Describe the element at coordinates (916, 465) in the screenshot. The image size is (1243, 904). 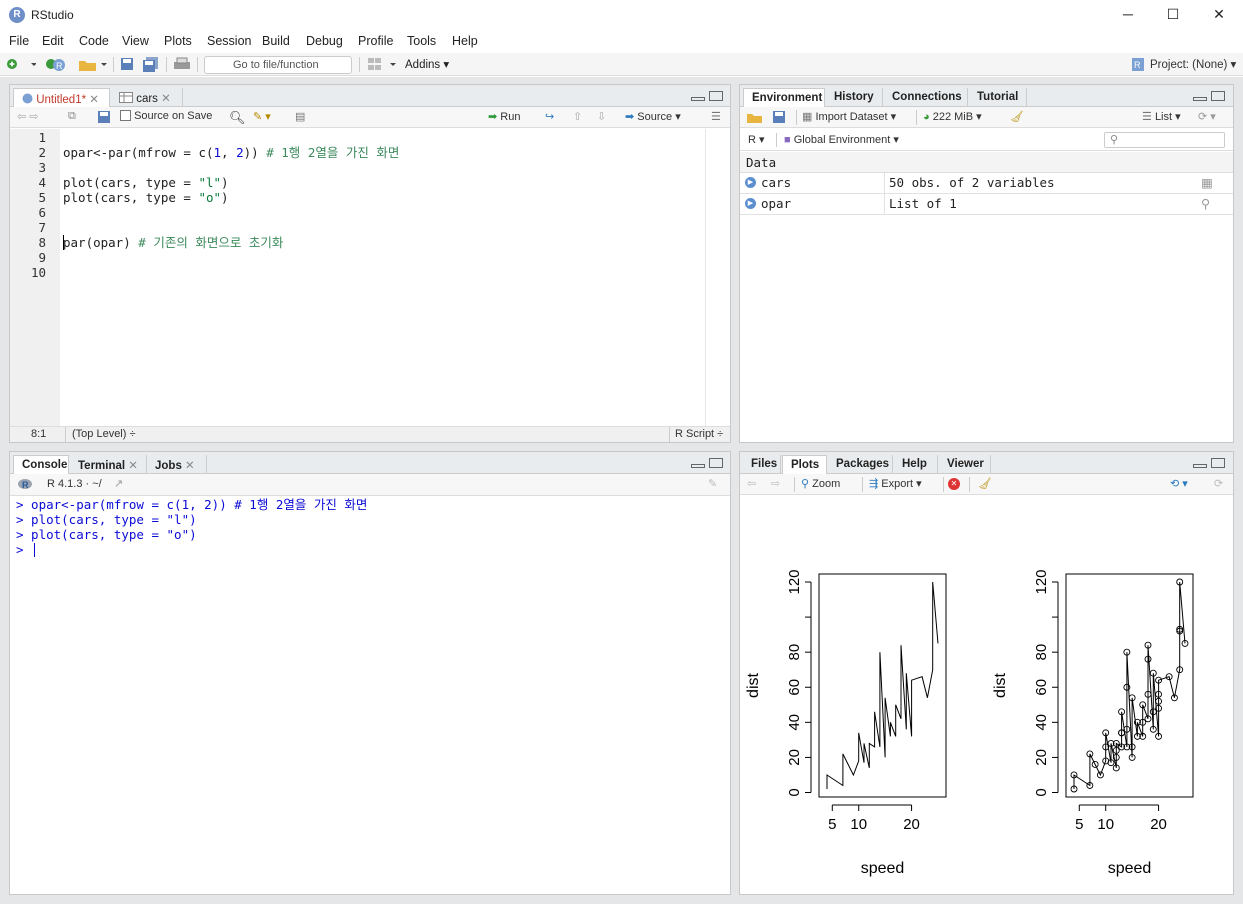
I see `tab-help: Help` at that location.